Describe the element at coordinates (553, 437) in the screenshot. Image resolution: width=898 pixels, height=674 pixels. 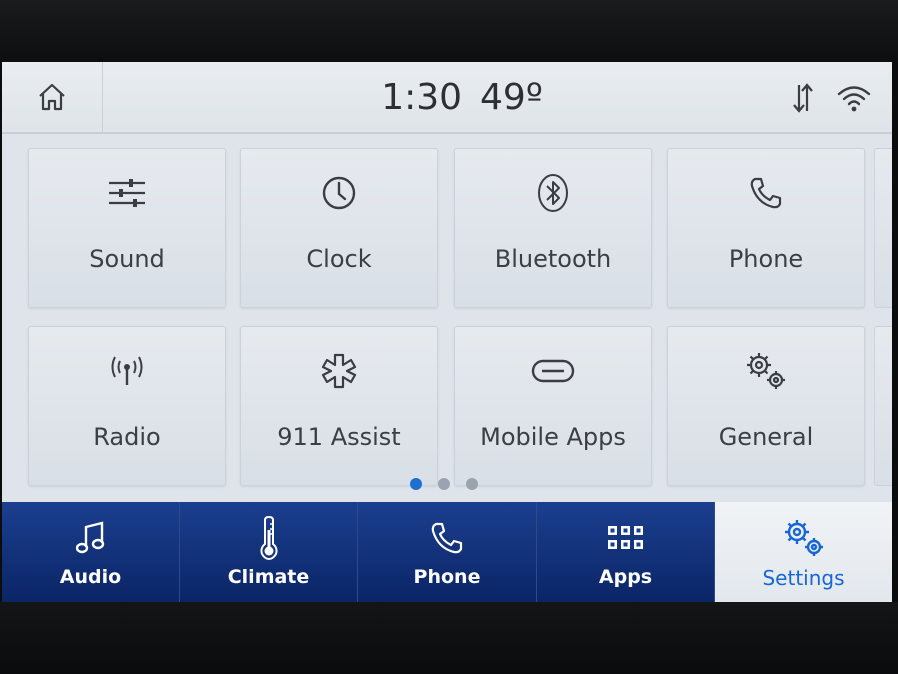
I see `tile-label: Mobile Apps` at that location.